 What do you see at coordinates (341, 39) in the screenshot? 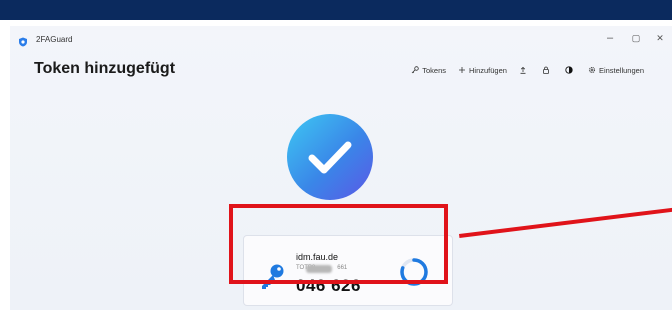
I see `title-bar: 2FAGuard – ▢ ✕` at bounding box center [341, 39].